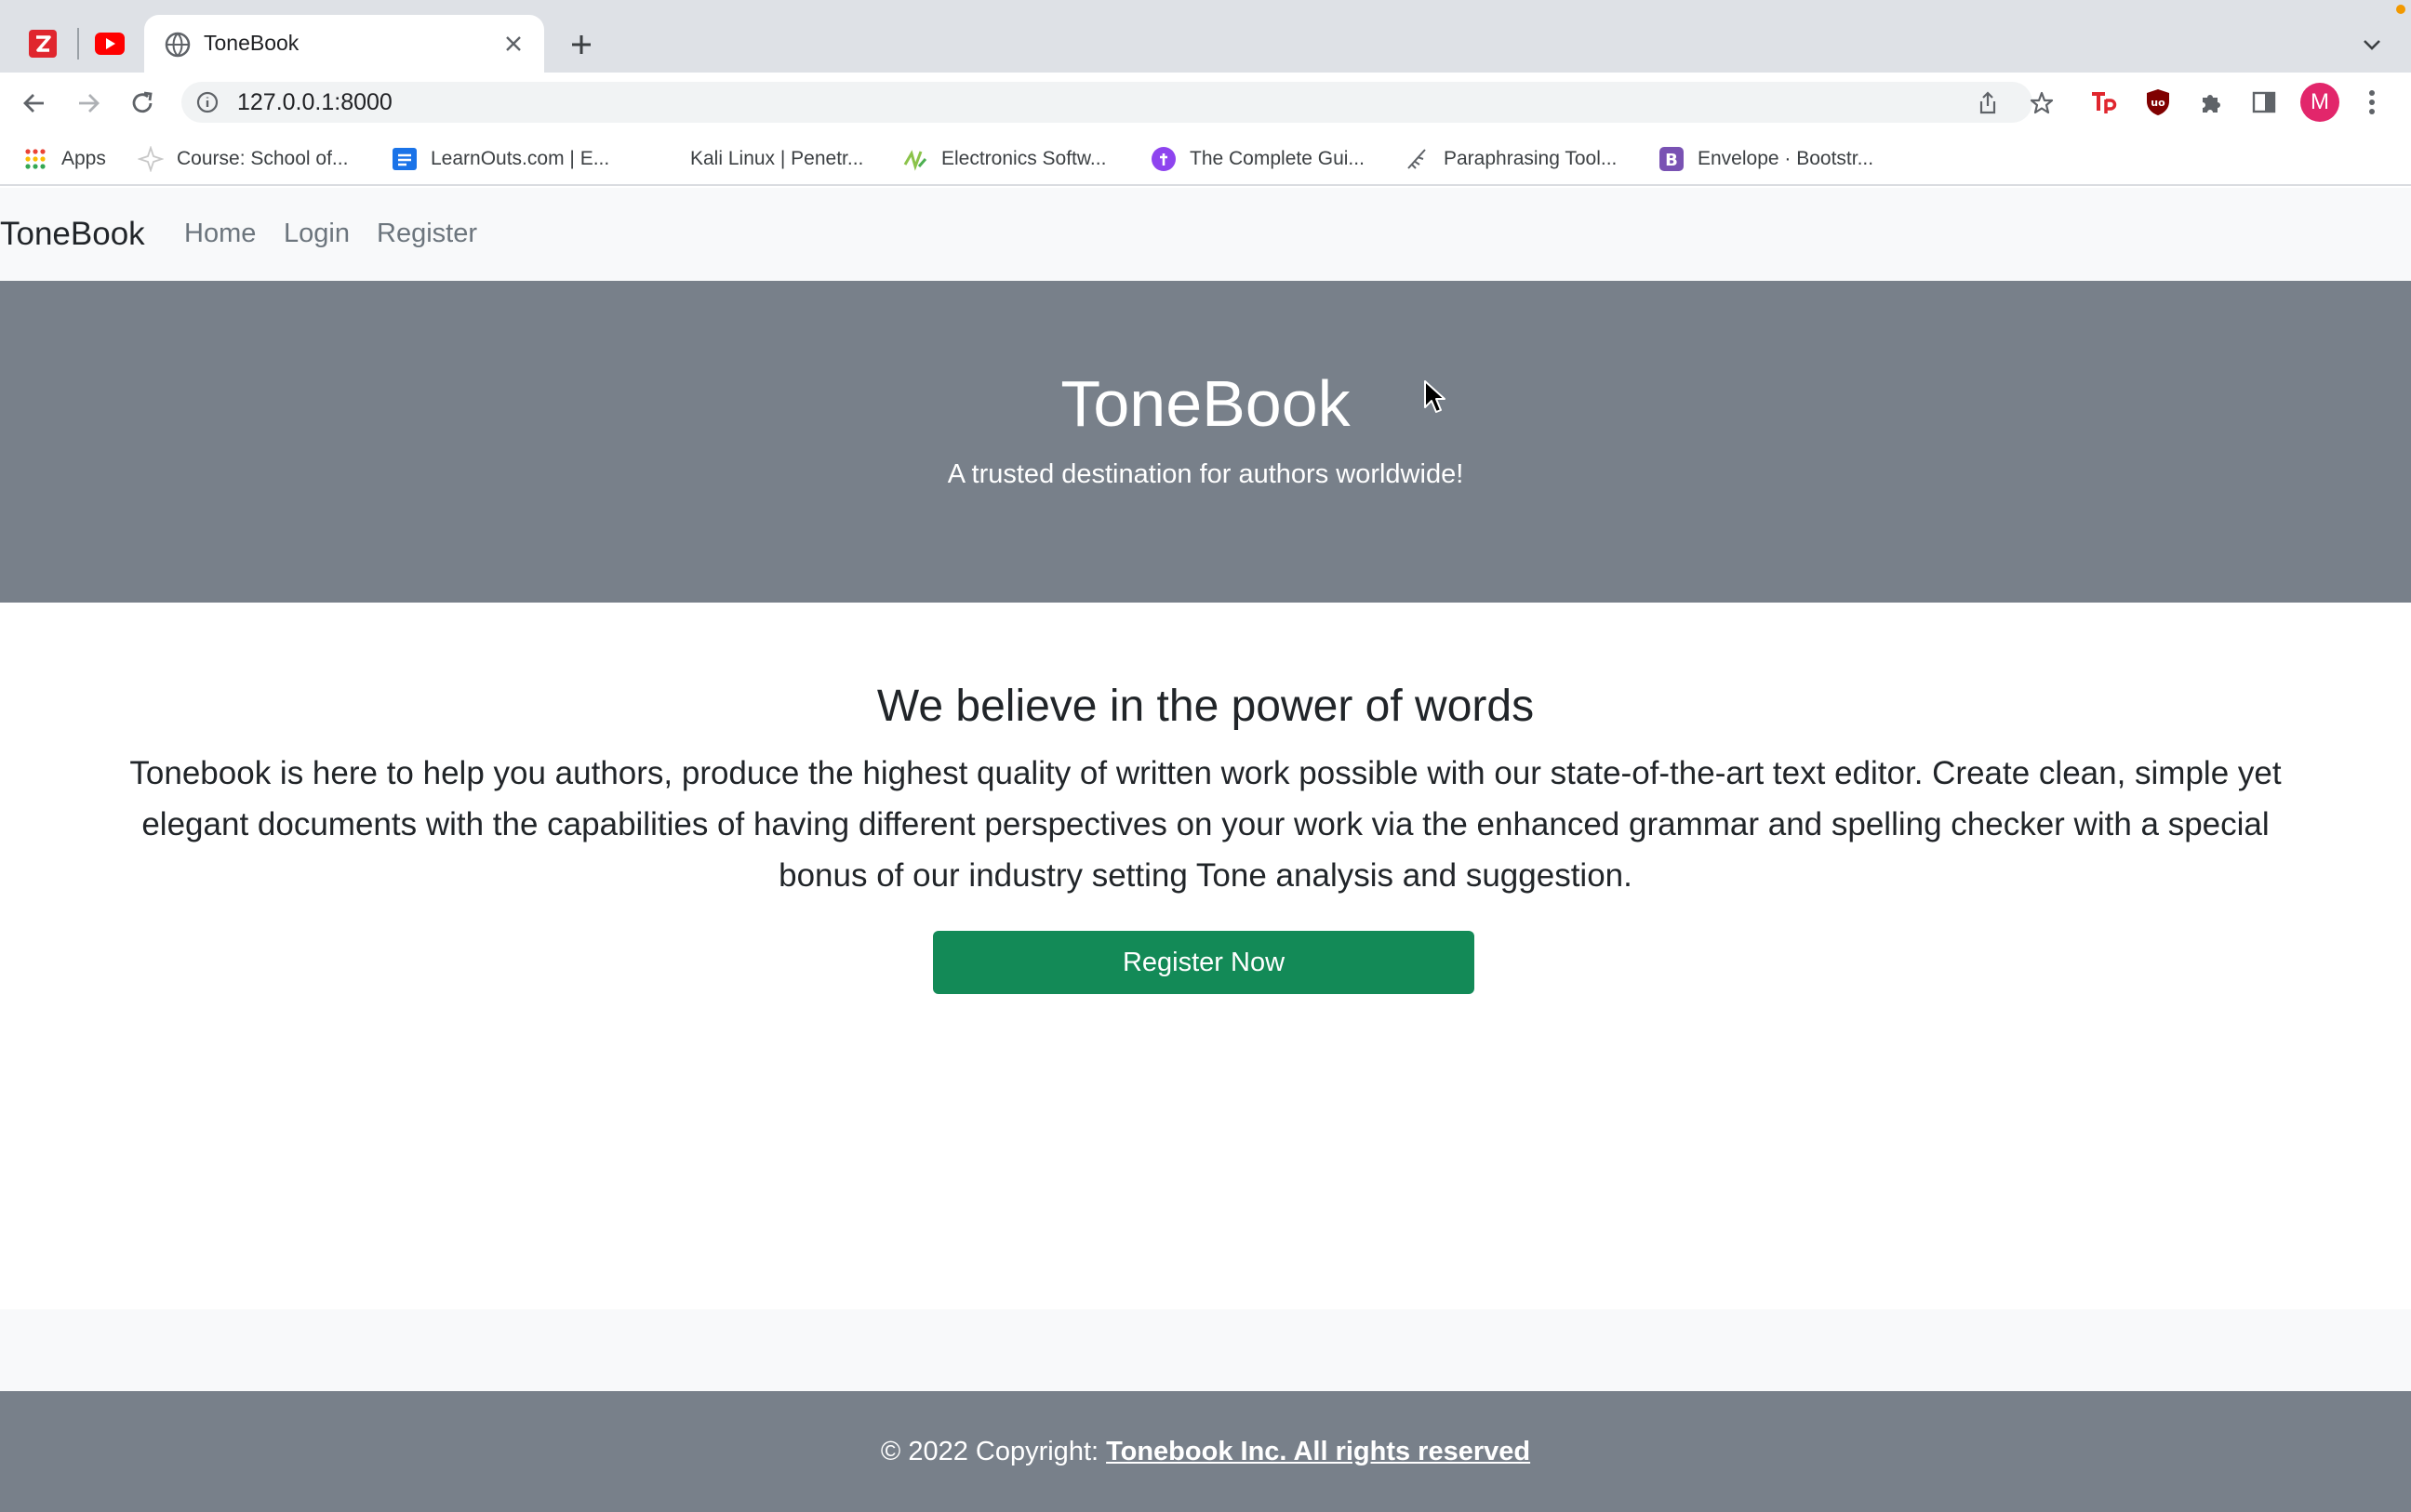  Describe the element at coordinates (178, 45) in the screenshot. I see `globe-icon` at that location.